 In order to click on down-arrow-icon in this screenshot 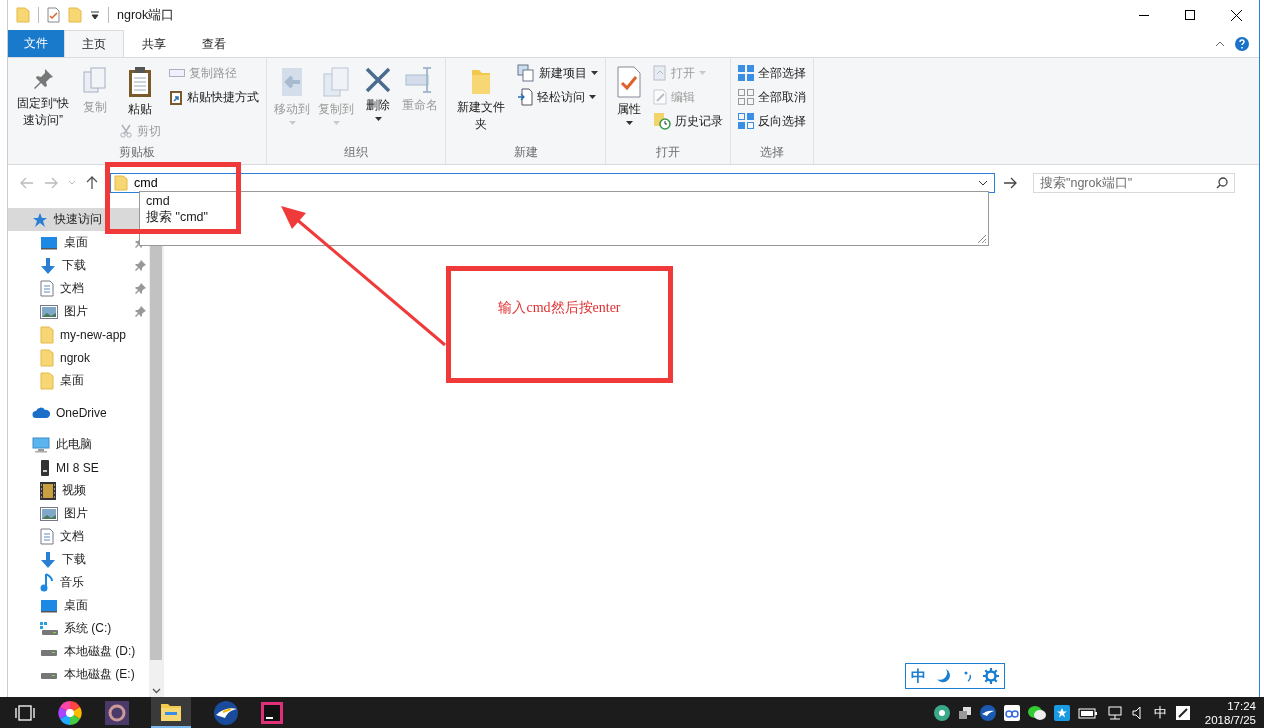, I will do `click(48, 265)`.